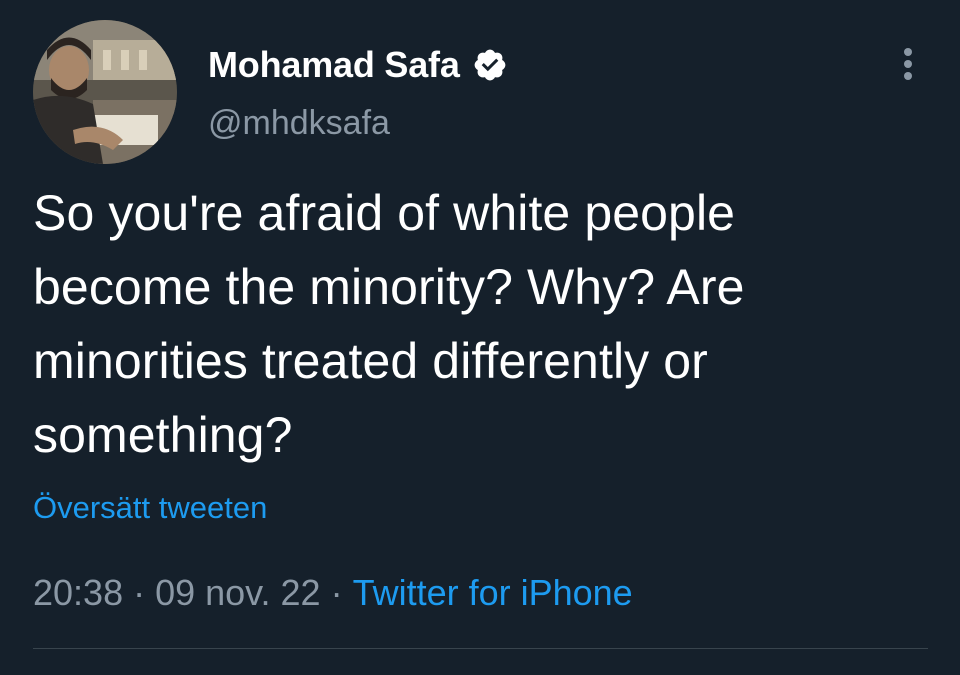 Image resolution: width=960 pixels, height=675 pixels. What do you see at coordinates (480, 648) in the screenshot?
I see `divider` at bounding box center [480, 648].